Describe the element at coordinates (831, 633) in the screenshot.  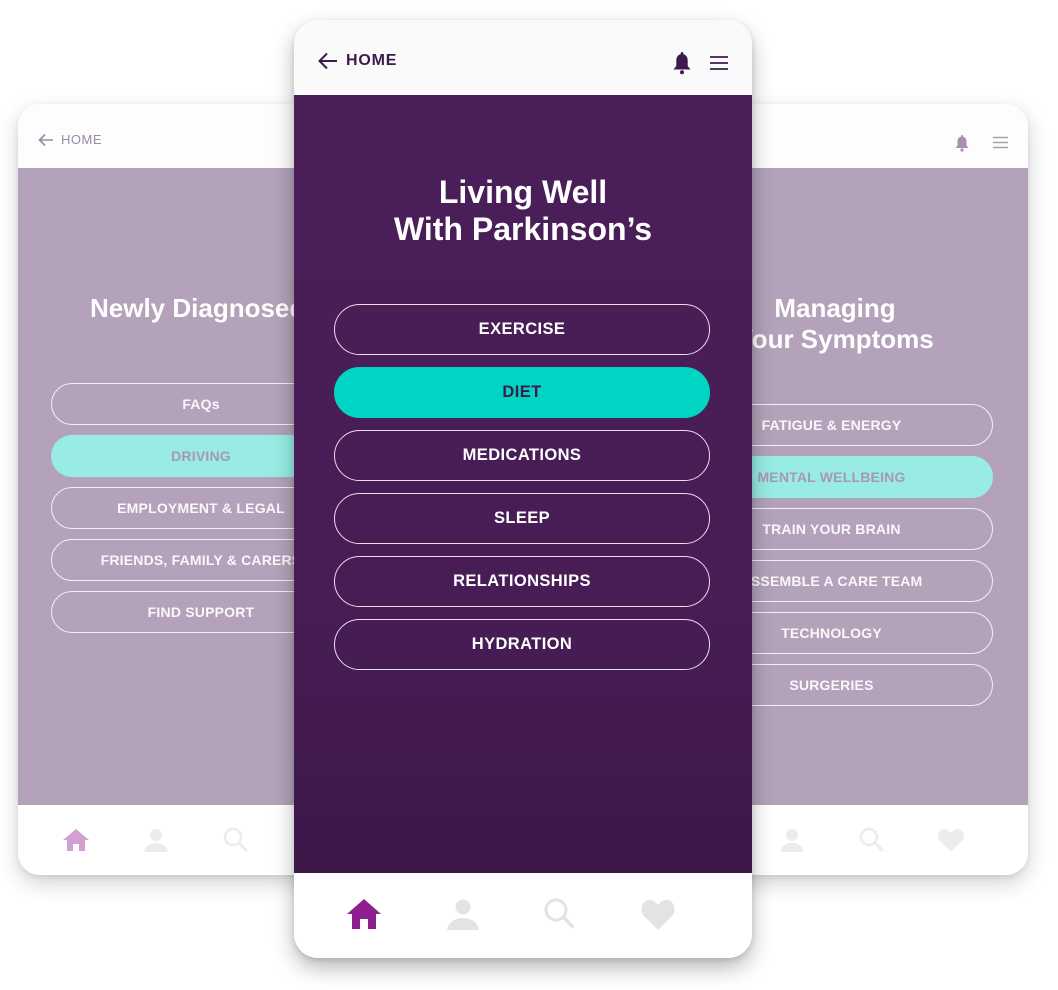
I see `topic-label: TECHNOLOGY` at that location.